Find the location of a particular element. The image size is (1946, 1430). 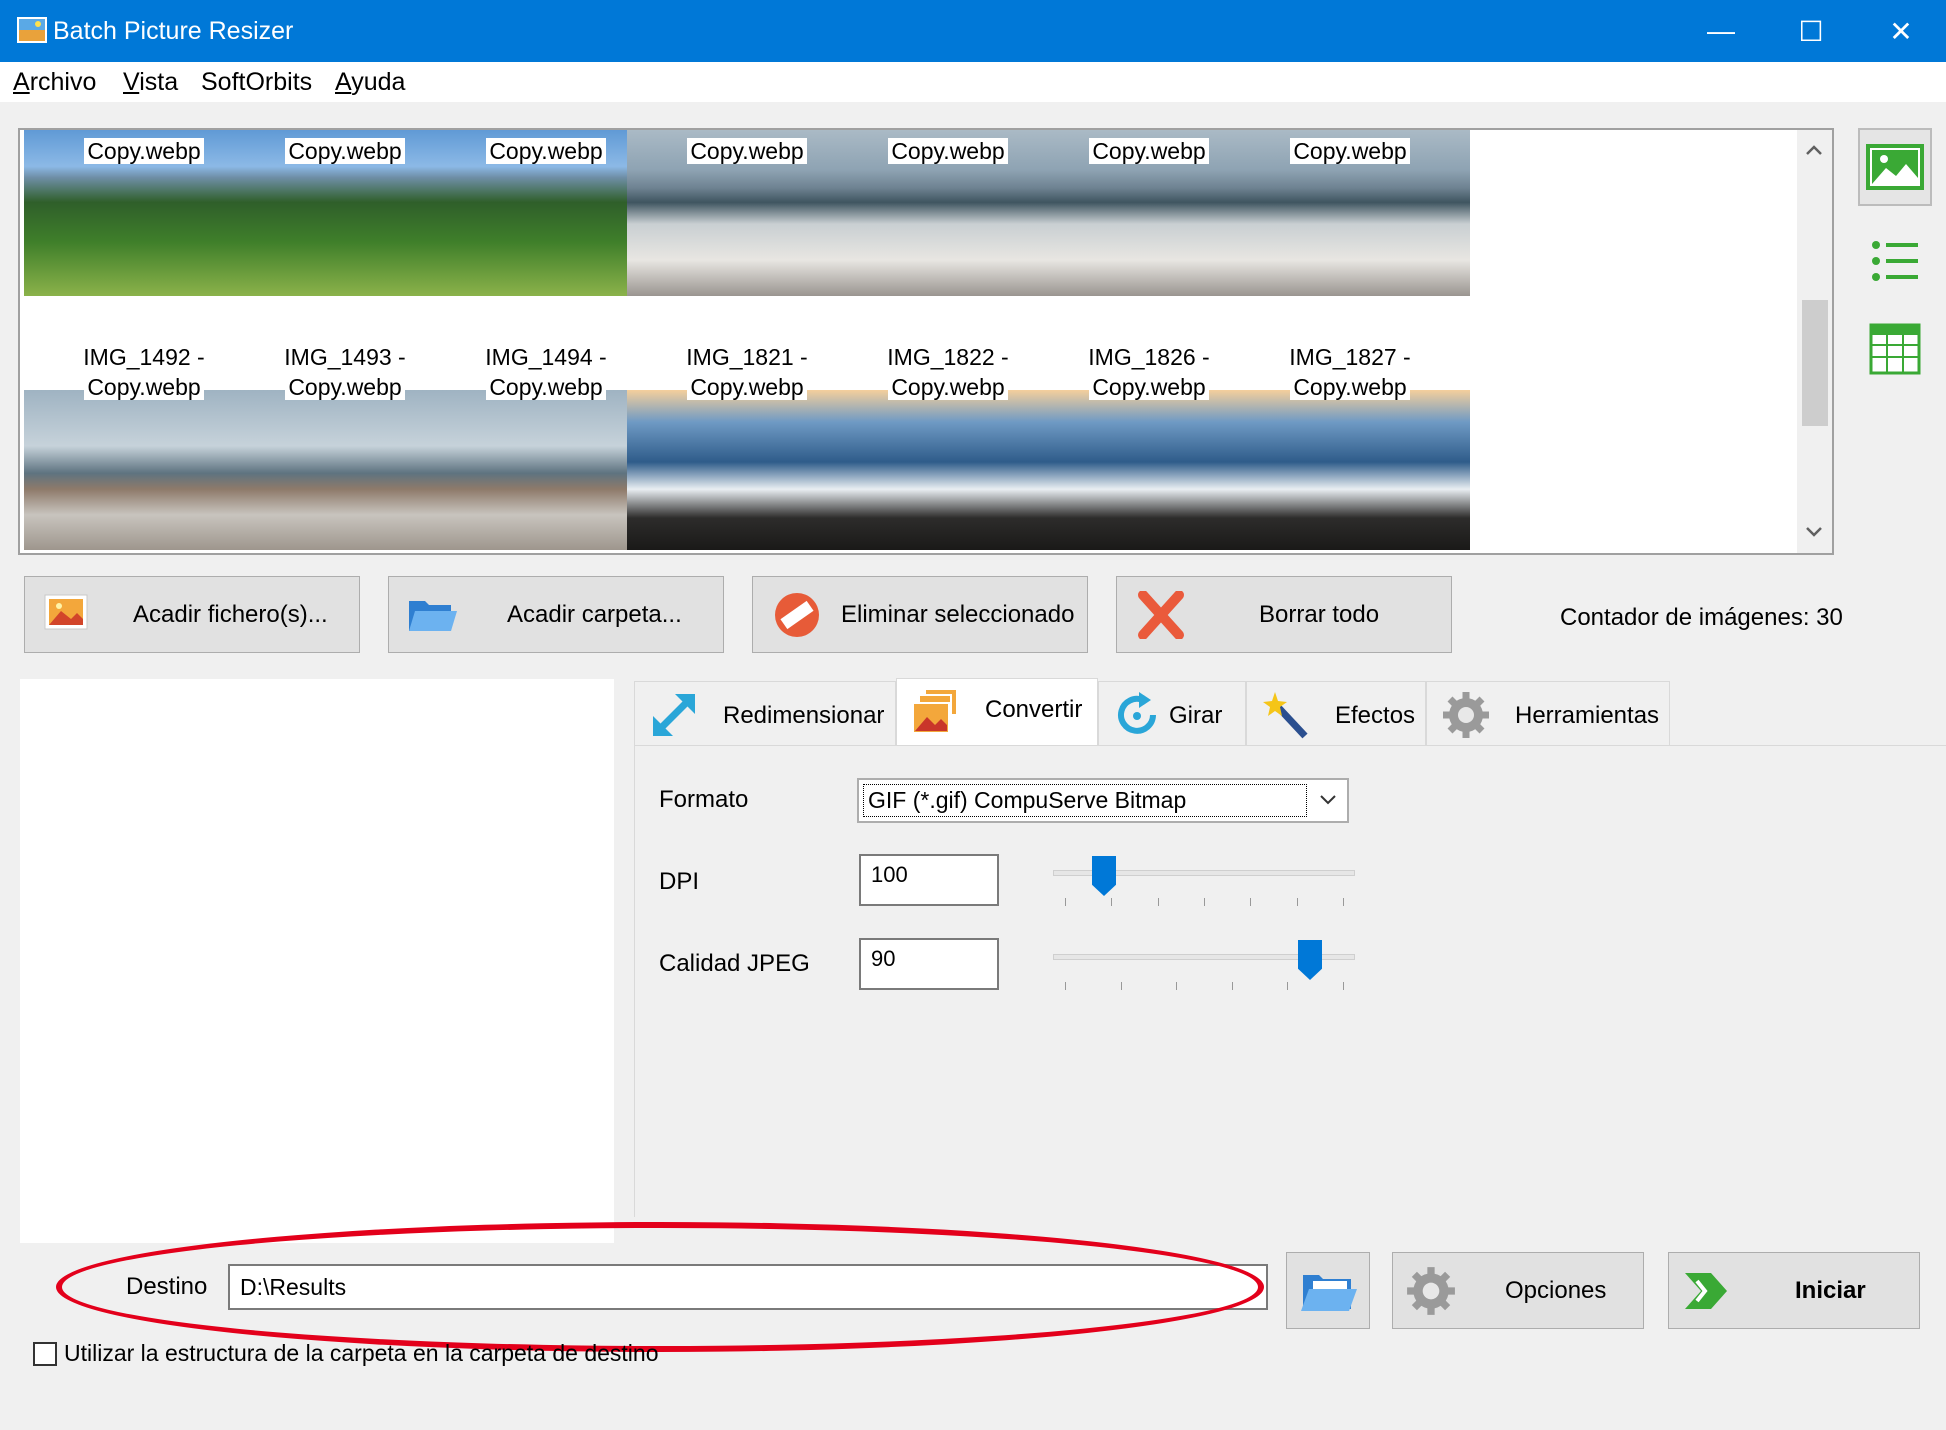

start-button: Iniciar is located at coordinates (1794, 1290).